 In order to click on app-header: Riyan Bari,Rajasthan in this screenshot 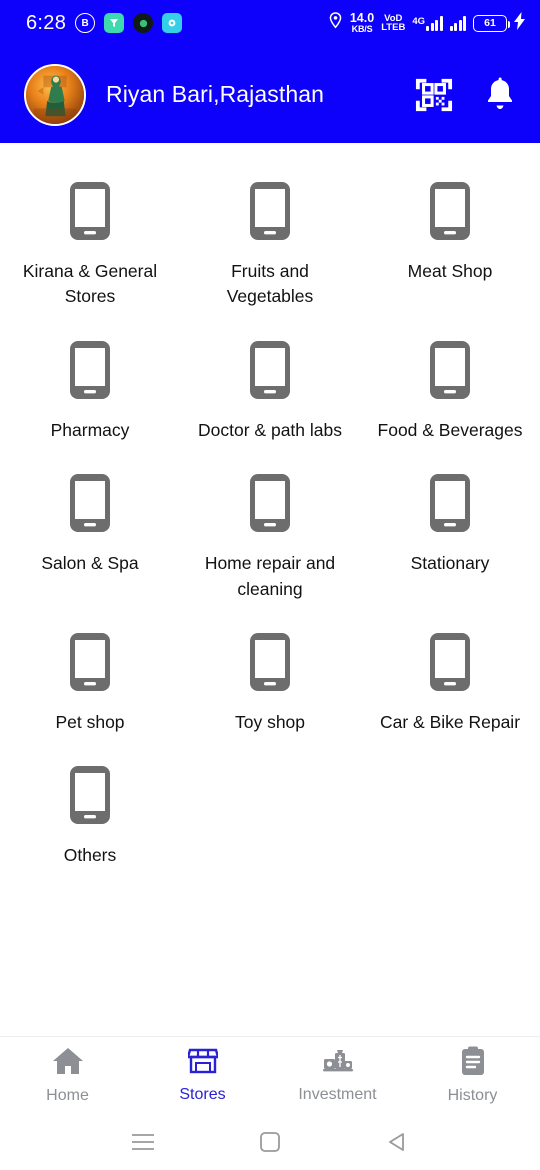, I will do `click(270, 94)`.